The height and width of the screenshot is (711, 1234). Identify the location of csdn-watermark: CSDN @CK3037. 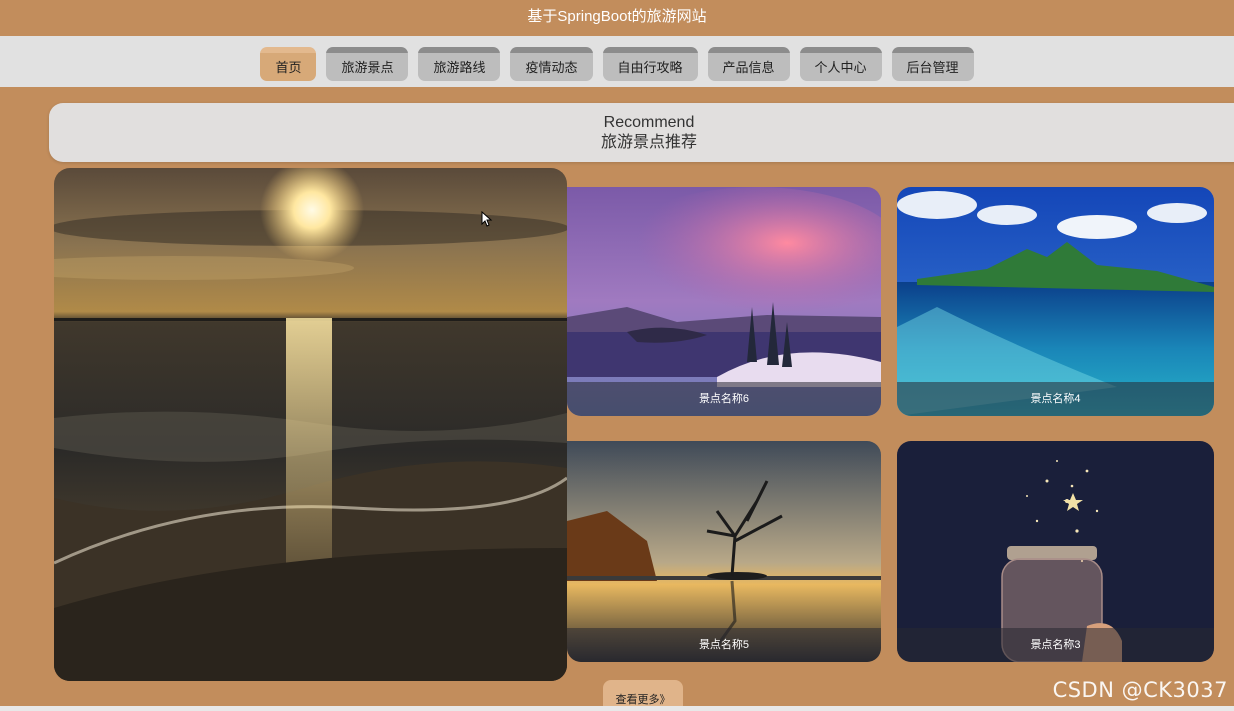
(1140, 690).